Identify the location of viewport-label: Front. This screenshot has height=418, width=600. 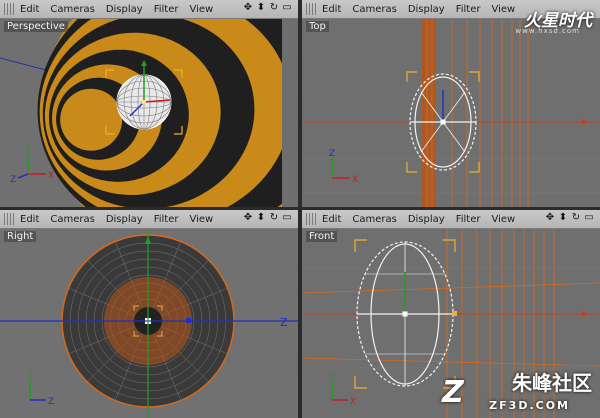
(322, 236).